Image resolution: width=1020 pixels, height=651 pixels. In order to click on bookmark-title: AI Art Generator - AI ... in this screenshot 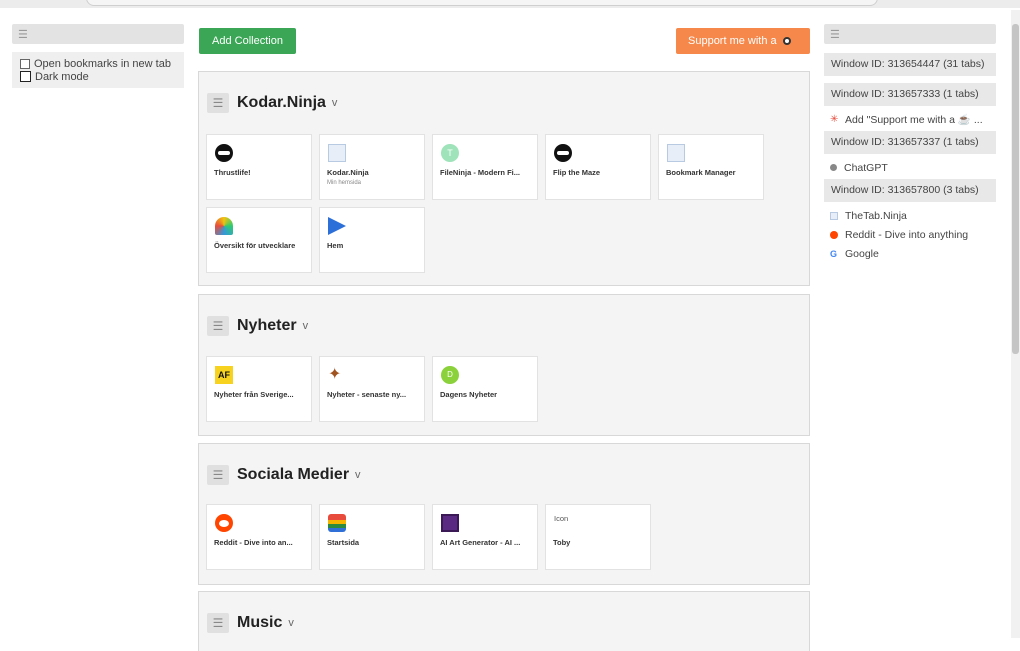, I will do `click(480, 542)`.